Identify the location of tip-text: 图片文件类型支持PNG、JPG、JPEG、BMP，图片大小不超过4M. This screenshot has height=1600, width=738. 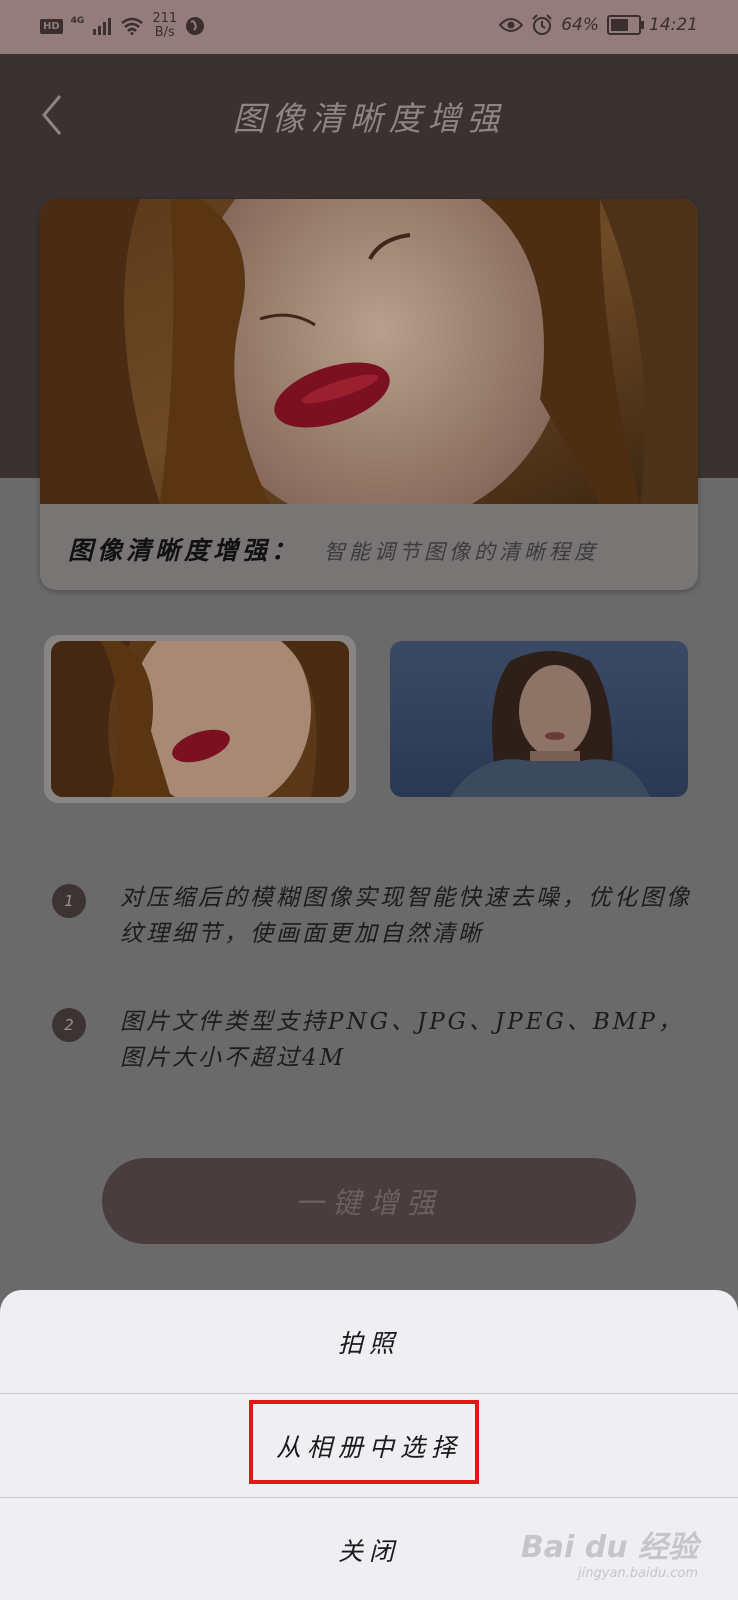
(402, 1040).